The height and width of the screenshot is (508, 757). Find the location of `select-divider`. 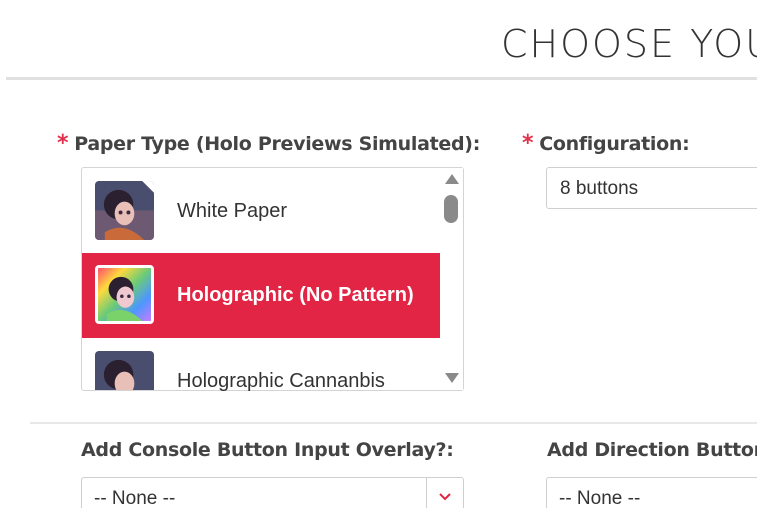

select-divider is located at coordinates (426, 493).